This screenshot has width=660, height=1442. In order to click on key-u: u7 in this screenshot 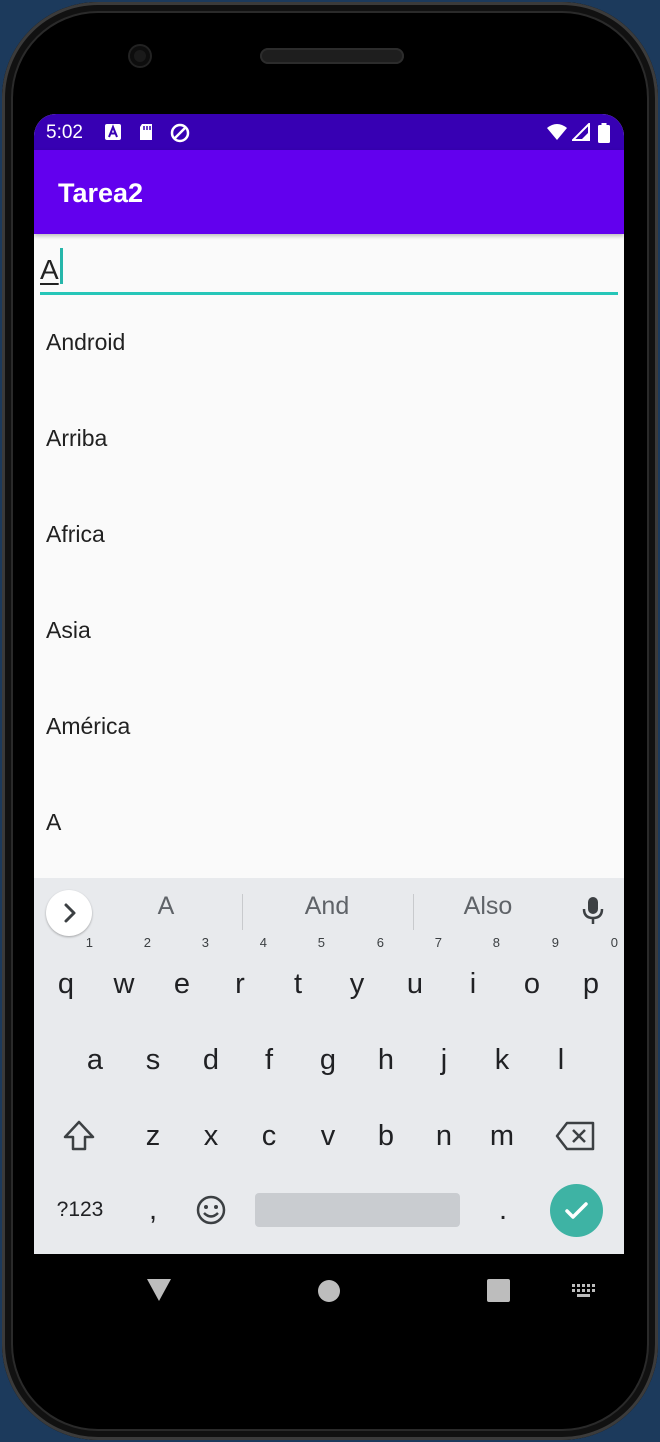, I will do `click(416, 975)`.